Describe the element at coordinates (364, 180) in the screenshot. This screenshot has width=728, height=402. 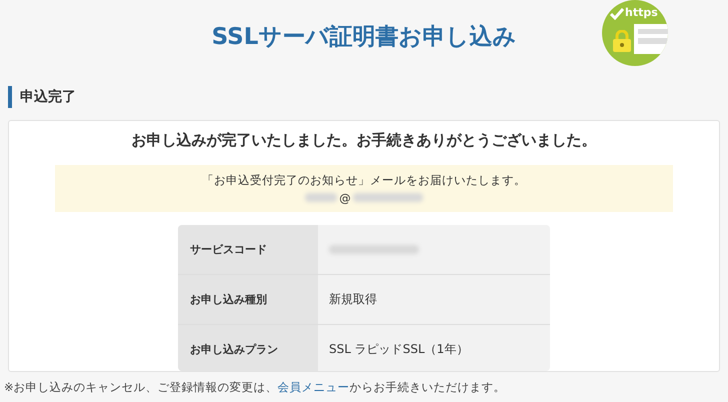
I see `notice-text: 「お申込受付完了のお知らせ」メールをお届けいたします。` at that location.